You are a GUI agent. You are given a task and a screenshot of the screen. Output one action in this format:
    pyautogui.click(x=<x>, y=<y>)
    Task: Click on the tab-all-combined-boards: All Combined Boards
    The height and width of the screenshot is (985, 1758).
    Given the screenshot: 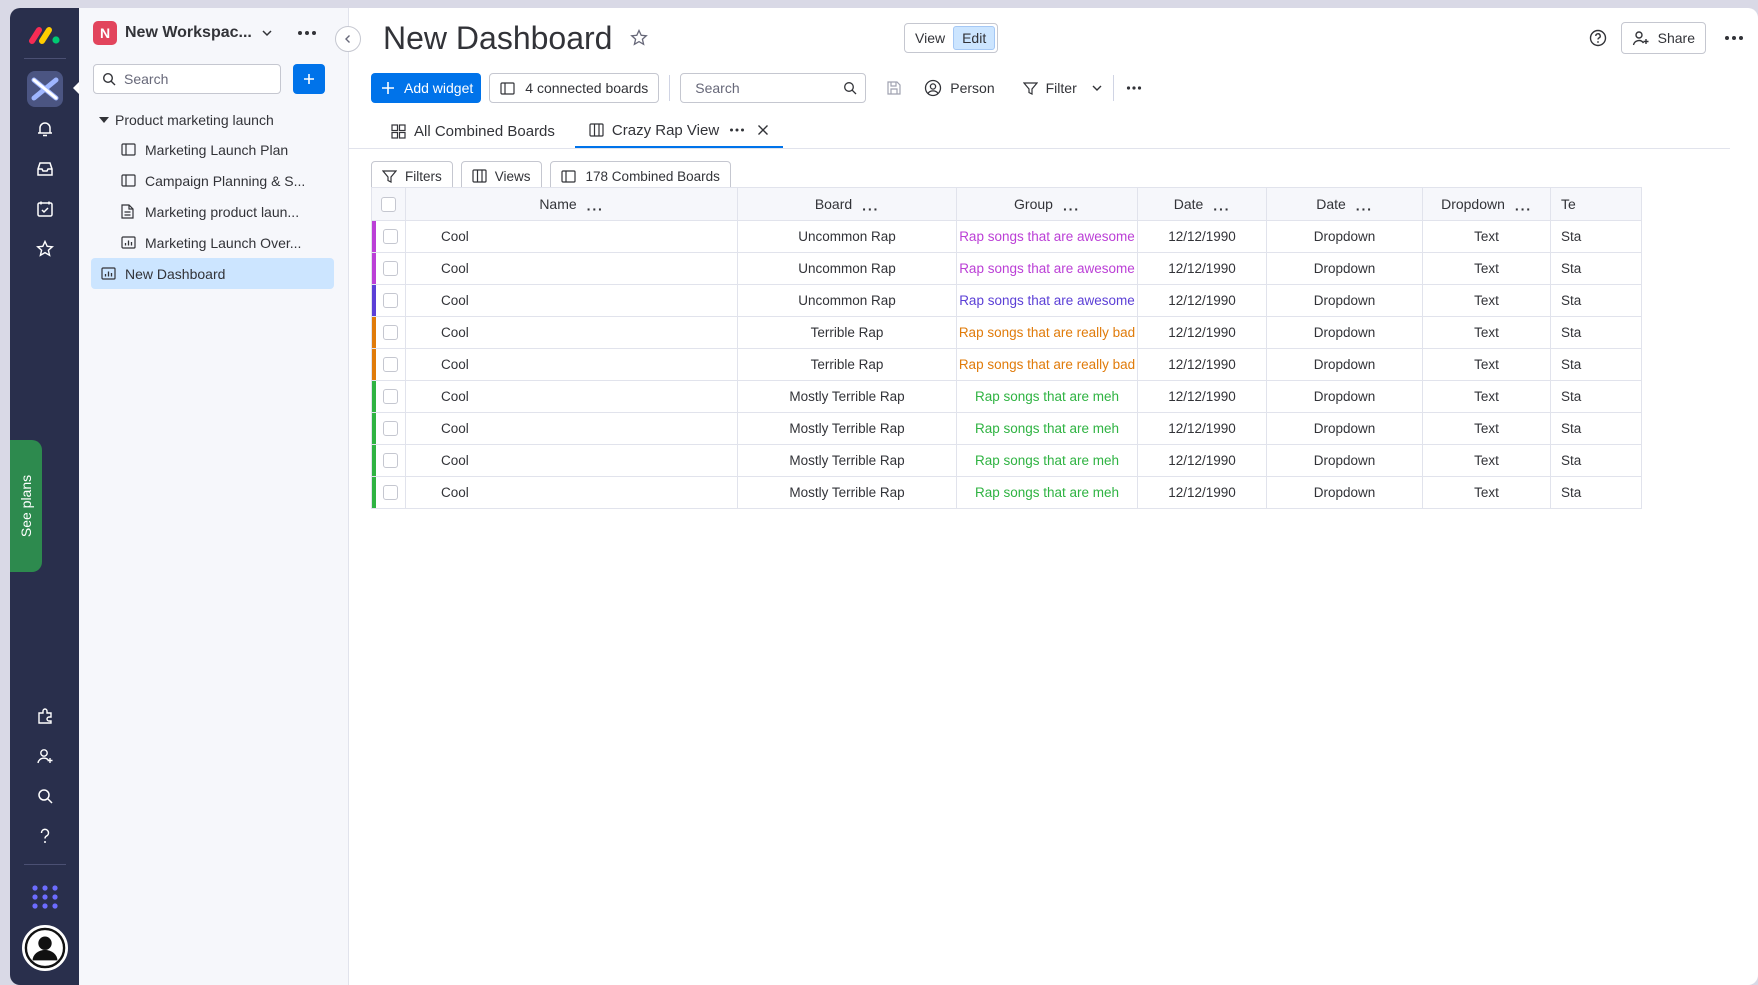 What is the action you would take?
    pyautogui.click(x=473, y=131)
    